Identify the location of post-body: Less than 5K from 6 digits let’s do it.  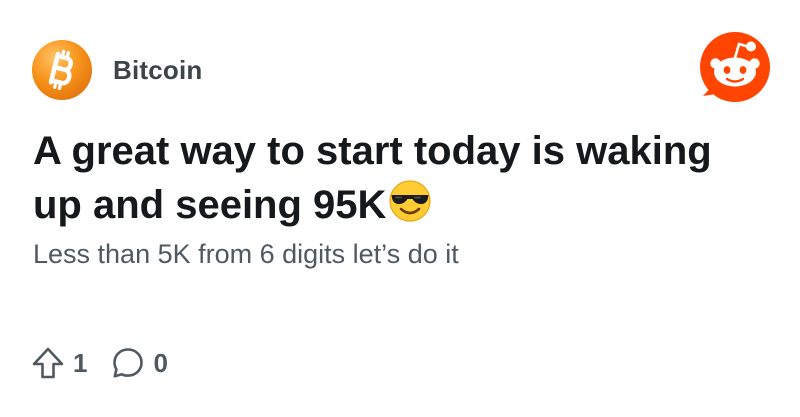
(246, 254).